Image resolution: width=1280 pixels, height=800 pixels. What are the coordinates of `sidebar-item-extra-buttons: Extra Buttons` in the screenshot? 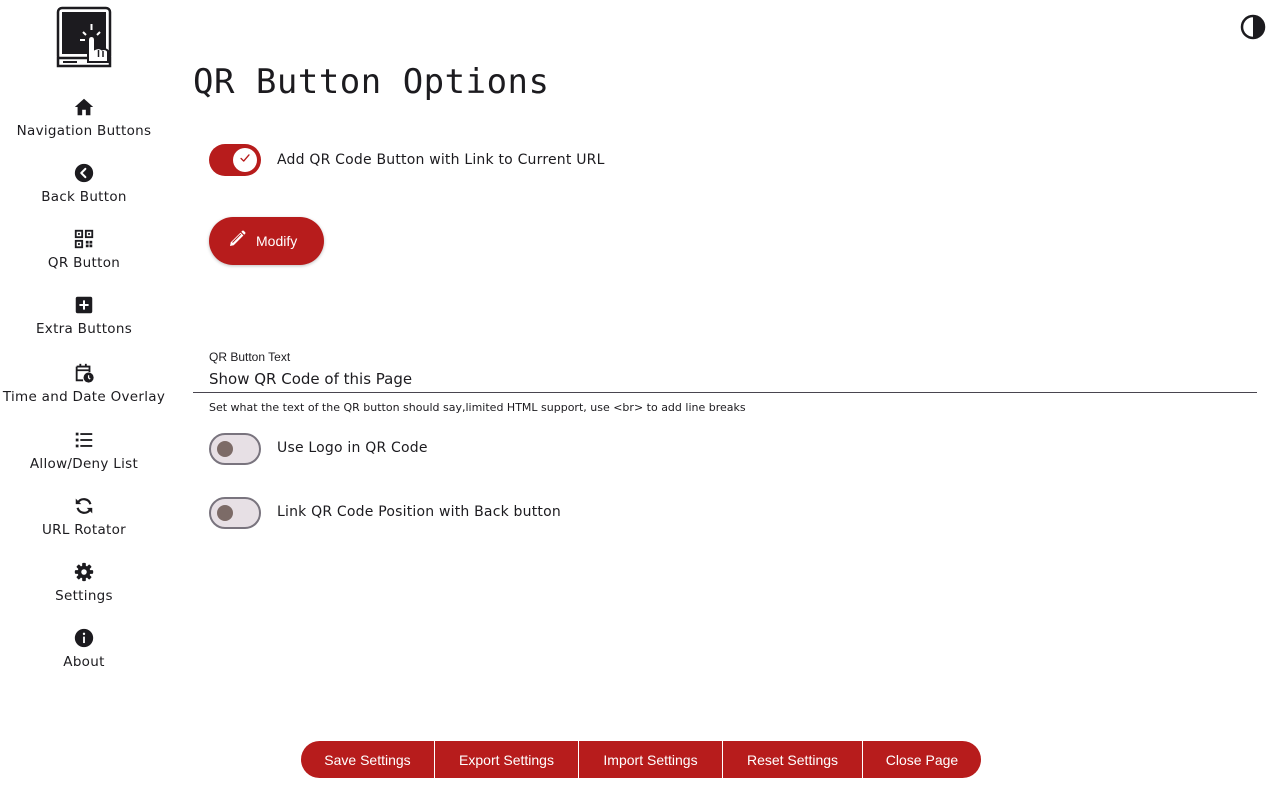 It's located at (84, 315).